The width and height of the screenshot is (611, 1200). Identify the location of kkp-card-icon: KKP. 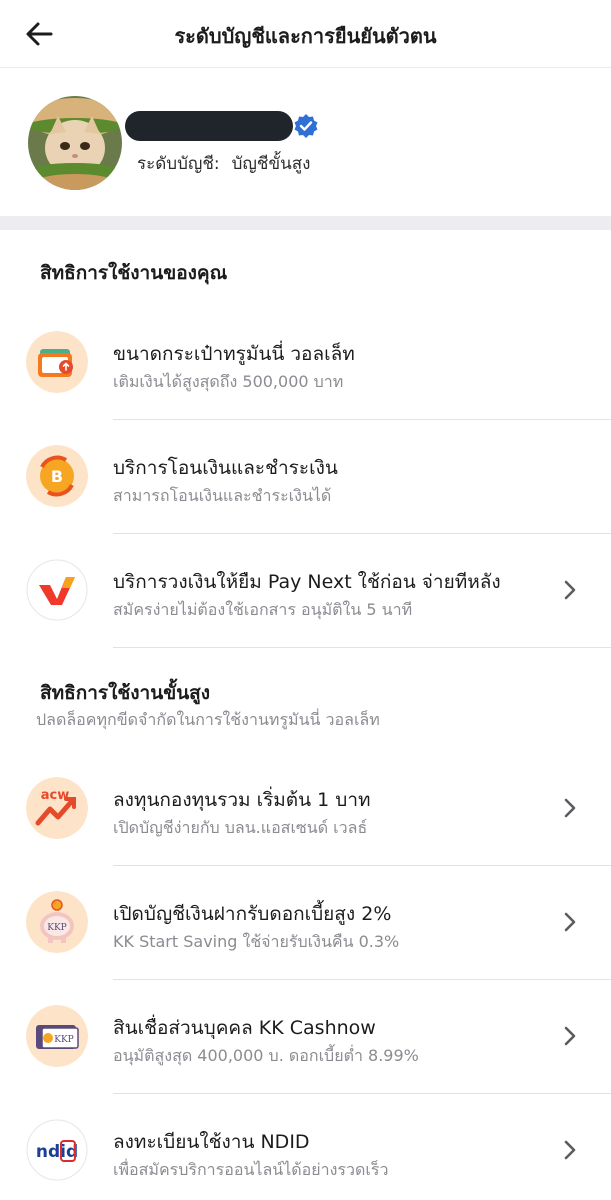
(57, 1036).